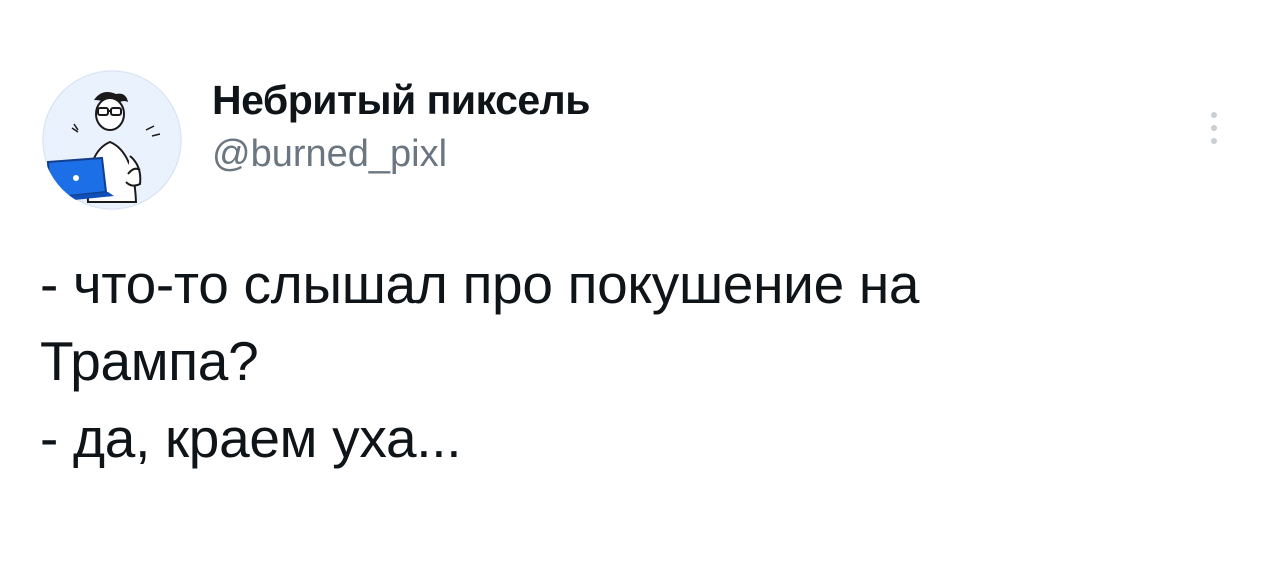 The width and height of the screenshot is (1280, 586). What do you see at coordinates (149, 361) in the screenshot?
I see `tweet-text-line: Трампа?` at bounding box center [149, 361].